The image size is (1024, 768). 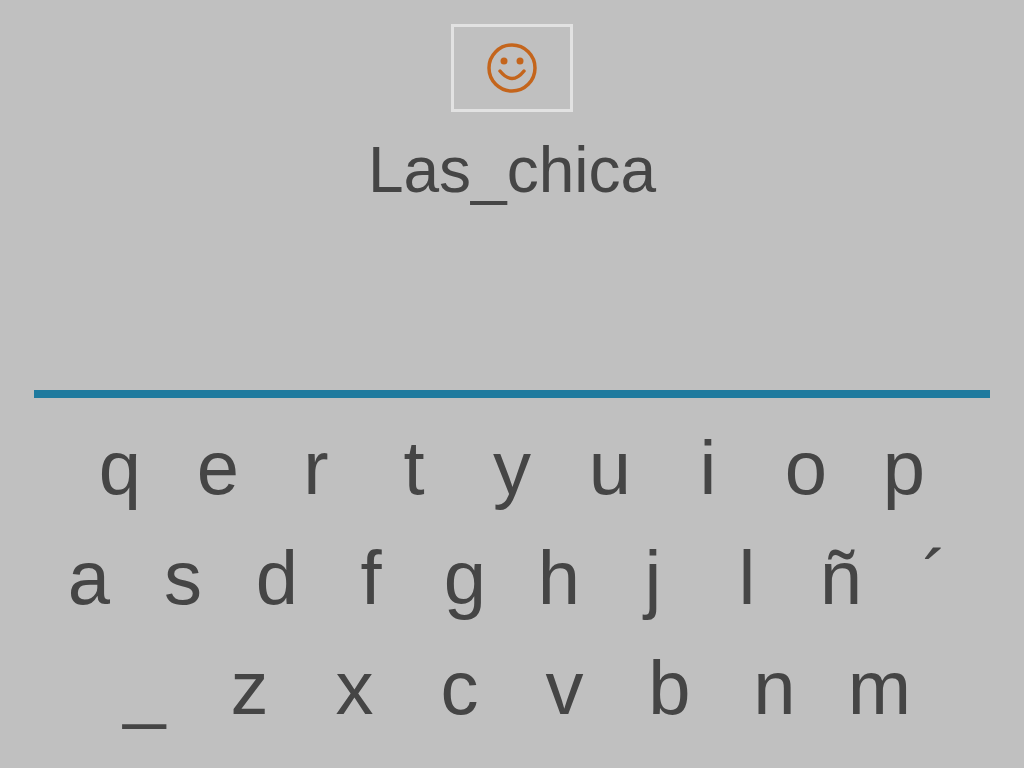 I want to click on letter-key: y, so click(x=512, y=468).